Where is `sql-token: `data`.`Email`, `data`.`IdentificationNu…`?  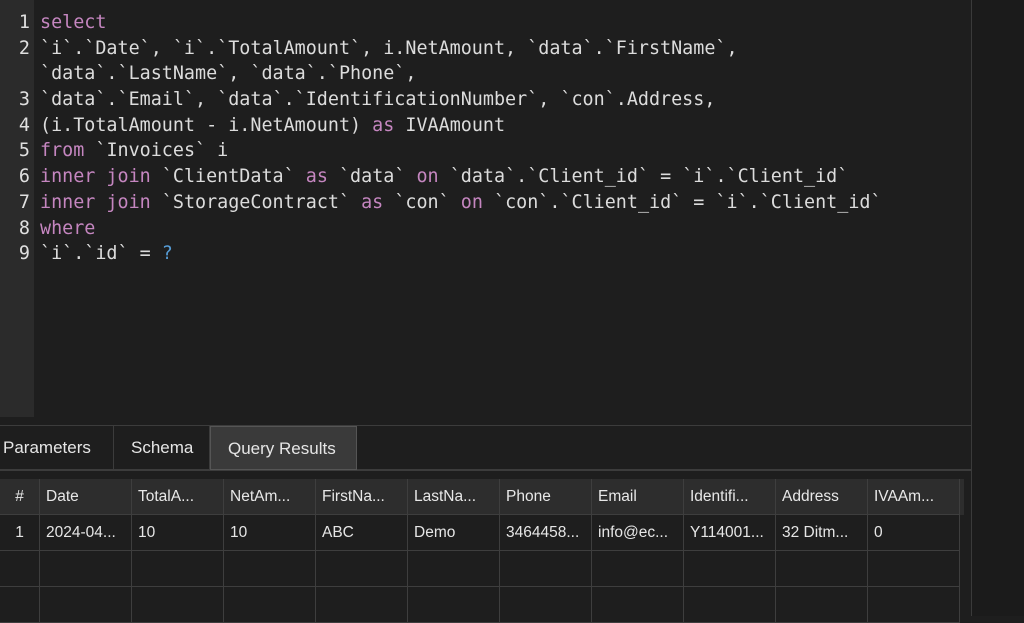 sql-token: `data`.`Email`, `data`.`IdentificationNu… is located at coordinates (378, 100).